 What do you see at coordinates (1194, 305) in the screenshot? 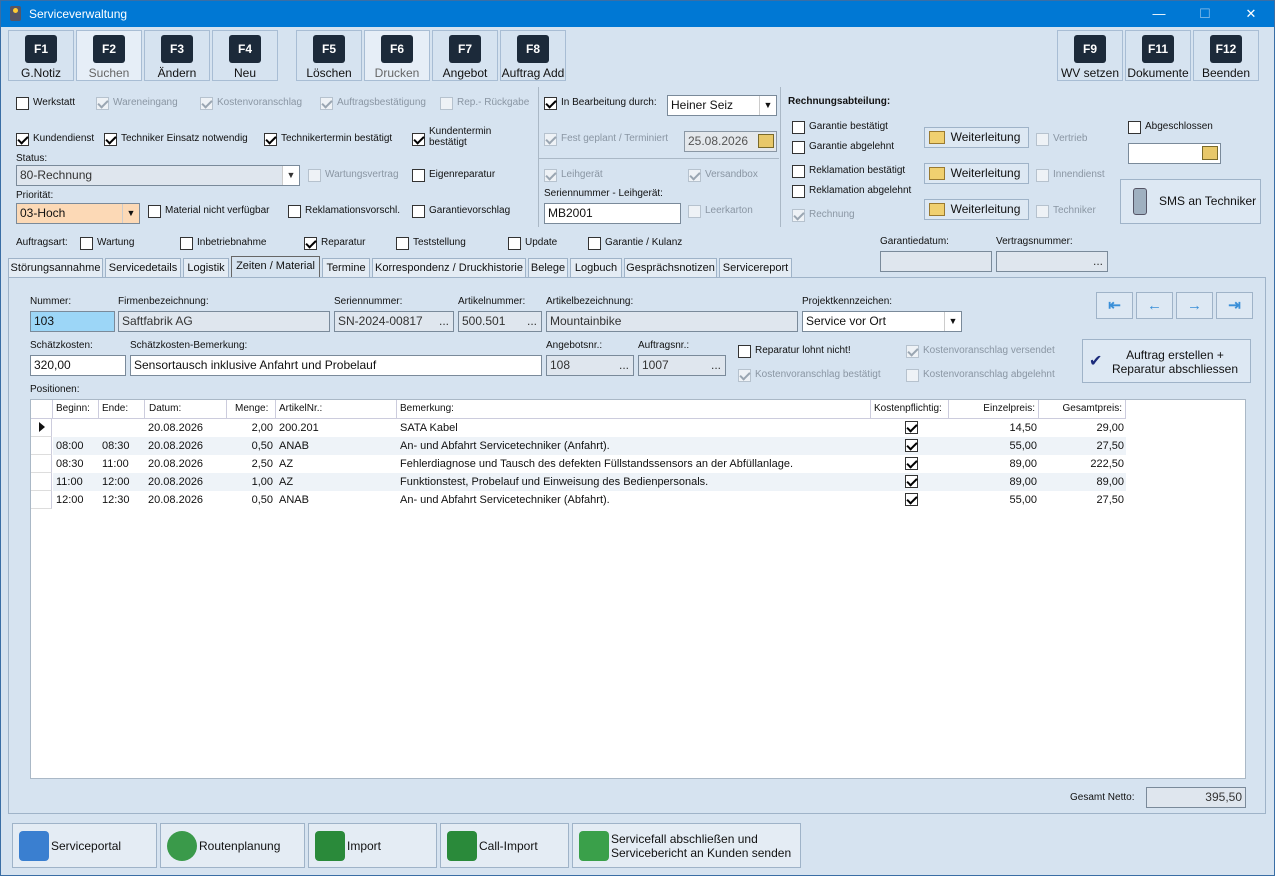
I see `next-record-icon: →` at bounding box center [1194, 305].